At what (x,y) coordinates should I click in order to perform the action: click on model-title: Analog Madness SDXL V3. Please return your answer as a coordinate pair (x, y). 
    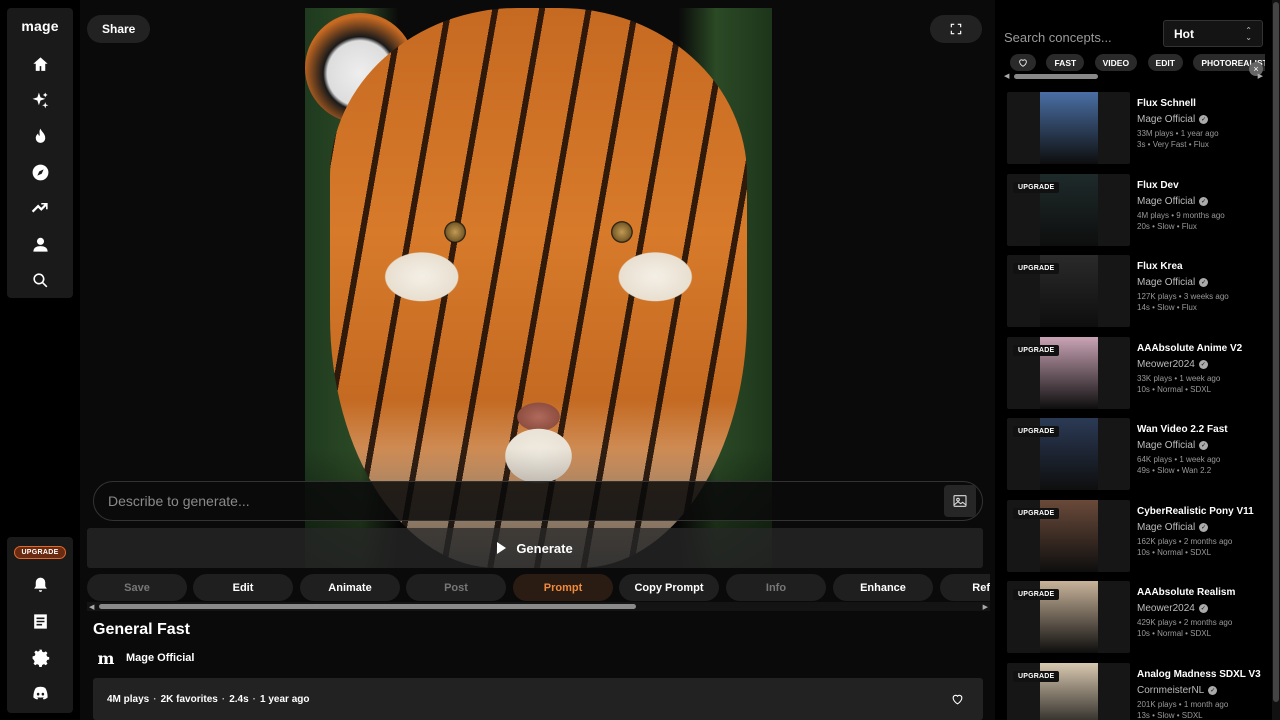
    Looking at the image, I should click on (1204, 674).